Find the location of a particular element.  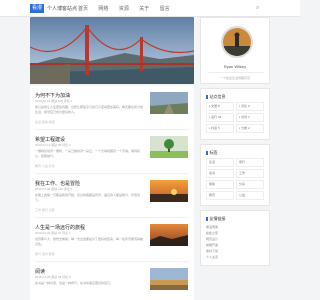

hero-banner is located at coordinates (112, 50).